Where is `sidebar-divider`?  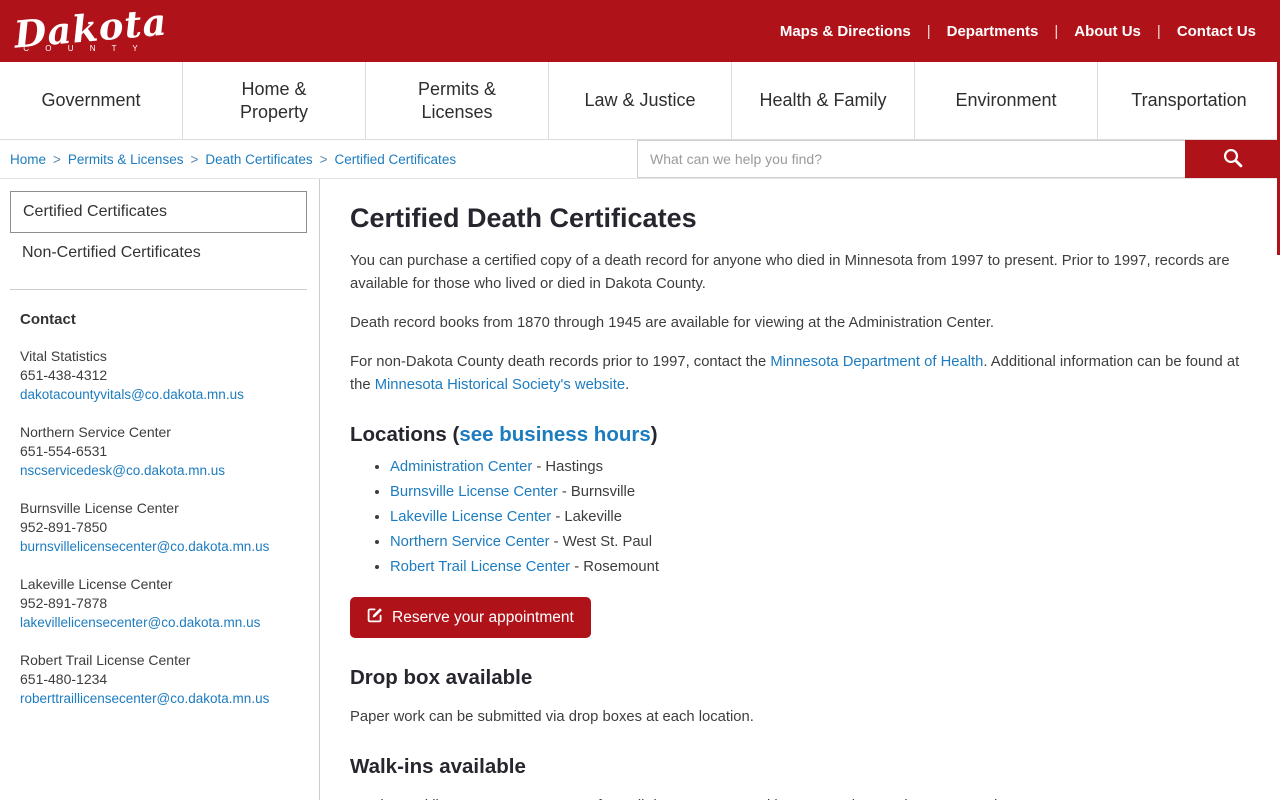 sidebar-divider is located at coordinates (158, 289).